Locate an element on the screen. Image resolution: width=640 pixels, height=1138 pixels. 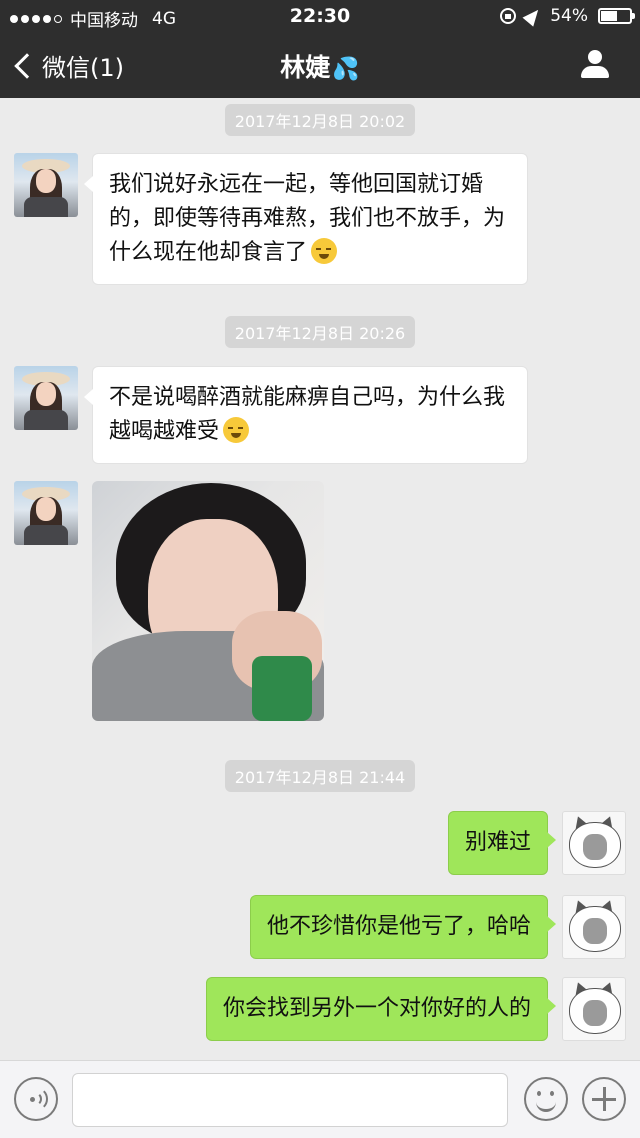
contact-info-button is located at coordinates (595, 64).